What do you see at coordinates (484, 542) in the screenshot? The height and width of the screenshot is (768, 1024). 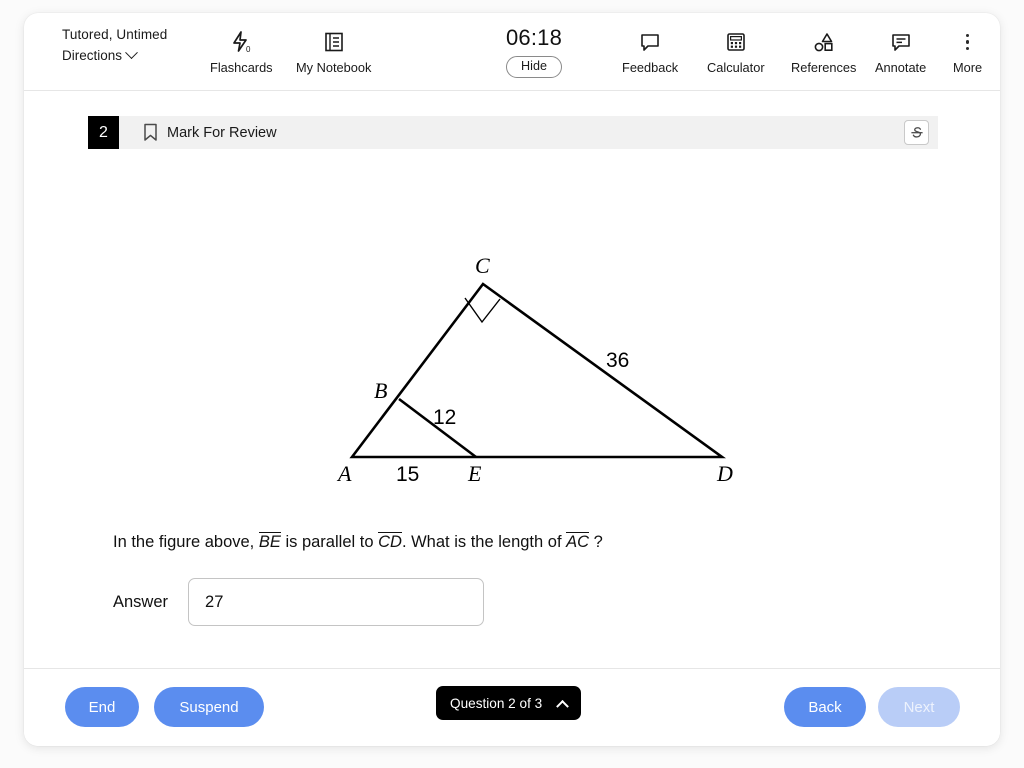 I see `question-text-mid2: . What is the length of` at bounding box center [484, 542].